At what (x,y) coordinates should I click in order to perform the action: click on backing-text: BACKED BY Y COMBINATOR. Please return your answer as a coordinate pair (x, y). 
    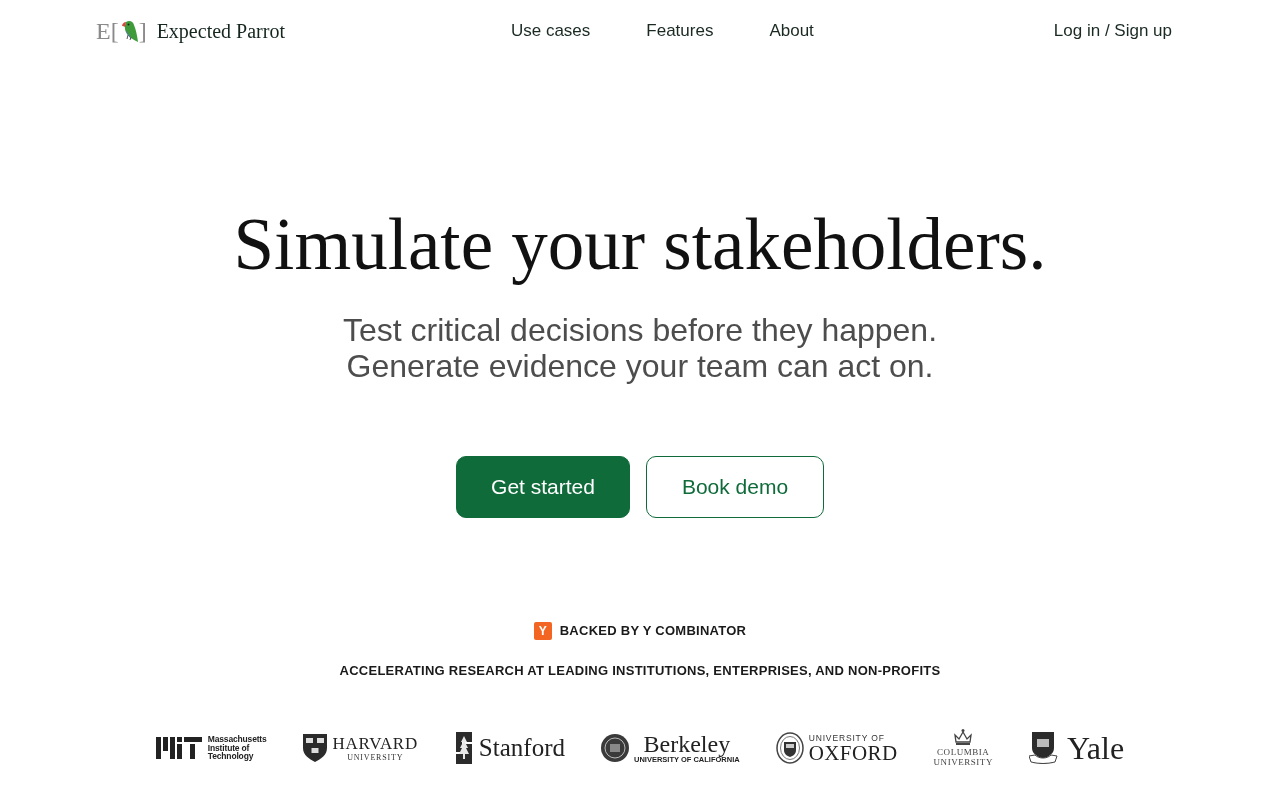
    Looking at the image, I should click on (653, 631).